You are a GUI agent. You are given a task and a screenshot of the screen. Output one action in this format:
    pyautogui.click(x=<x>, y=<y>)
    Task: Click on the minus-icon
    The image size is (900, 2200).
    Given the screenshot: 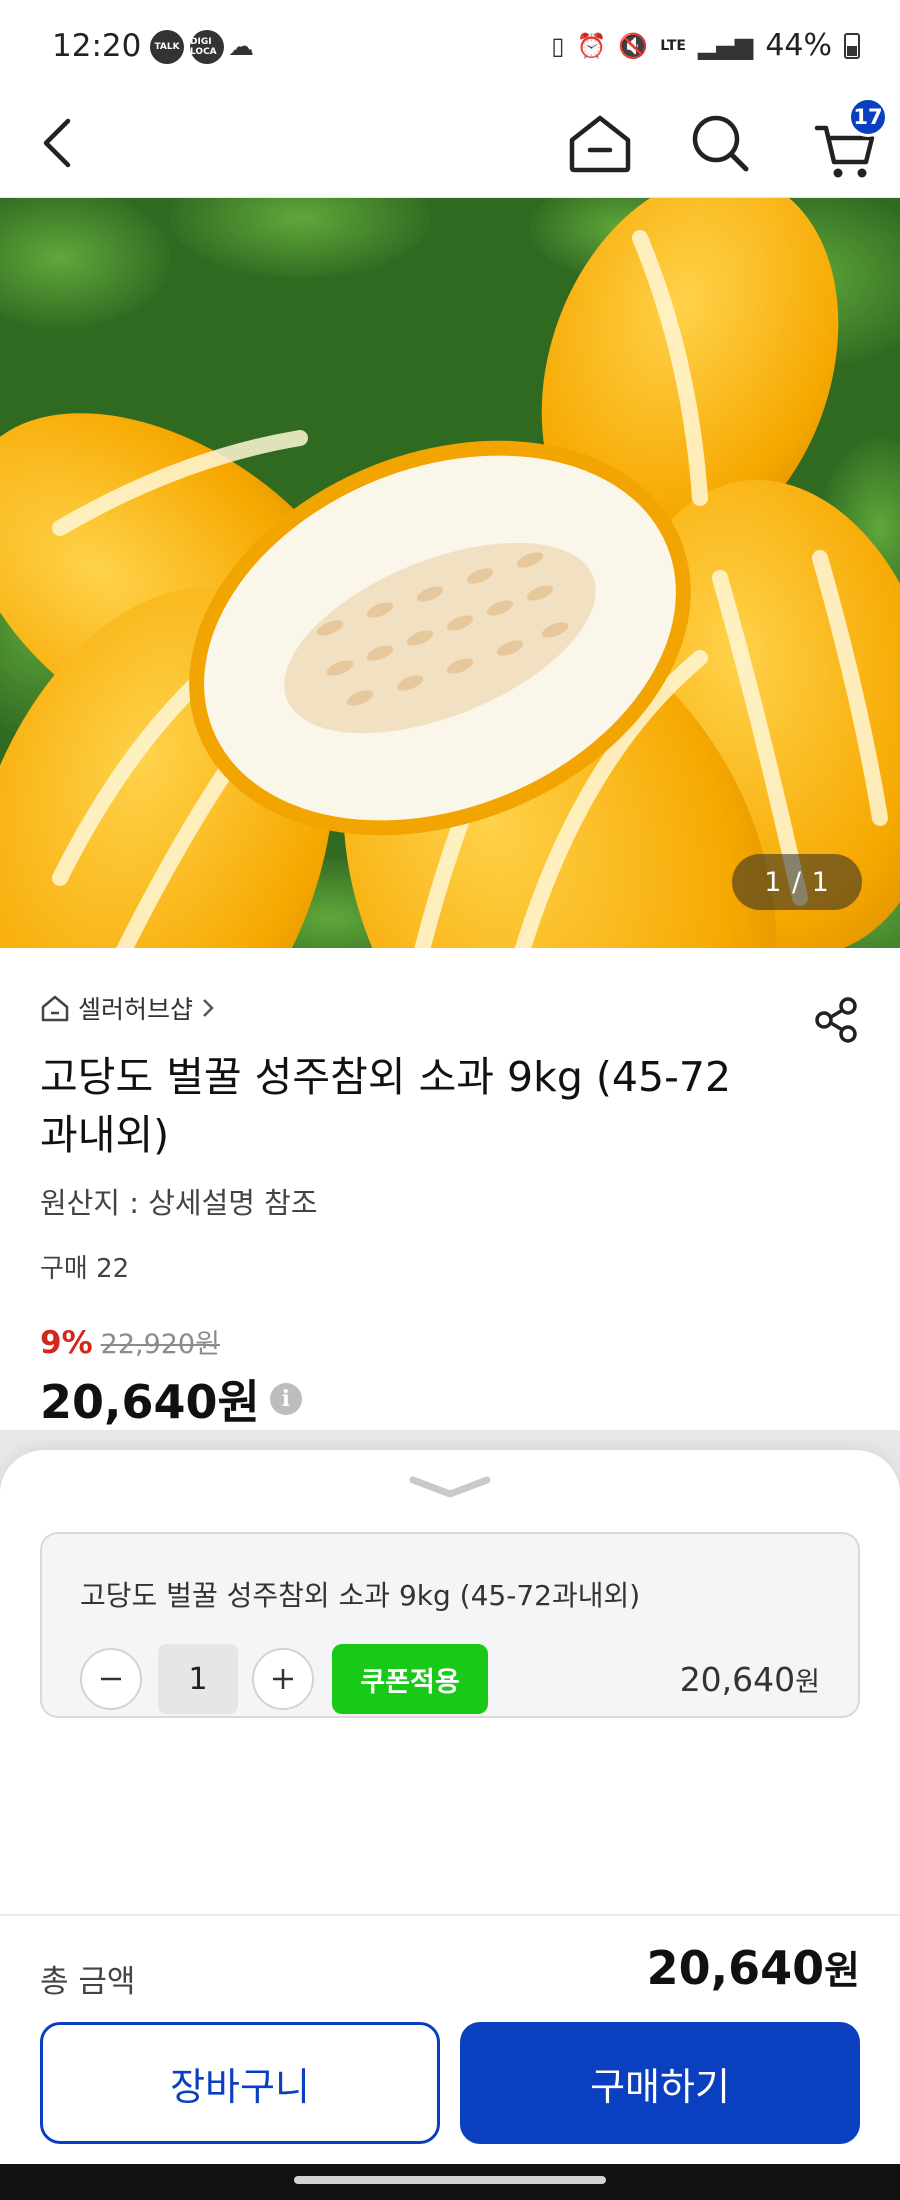 What is the action you would take?
    pyautogui.click(x=111, y=1679)
    